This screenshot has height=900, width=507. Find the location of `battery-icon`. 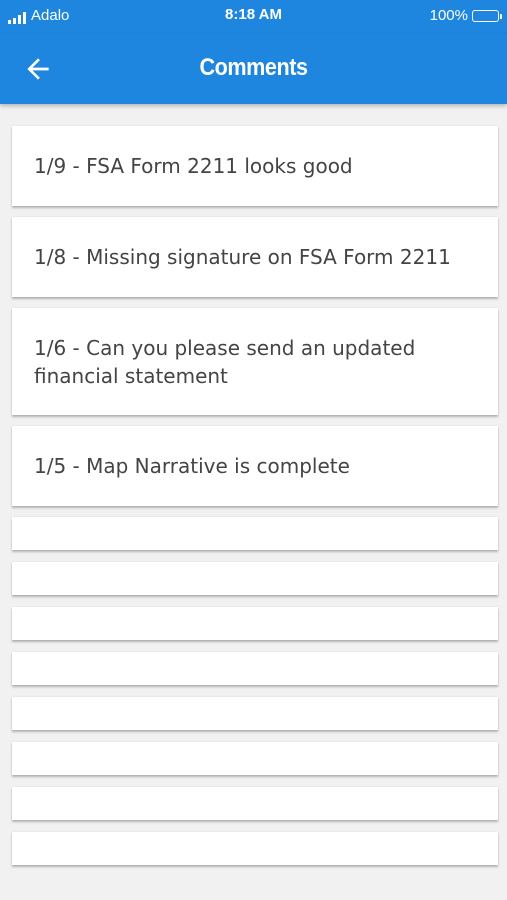

battery-icon is located at coordinates (487, 15).